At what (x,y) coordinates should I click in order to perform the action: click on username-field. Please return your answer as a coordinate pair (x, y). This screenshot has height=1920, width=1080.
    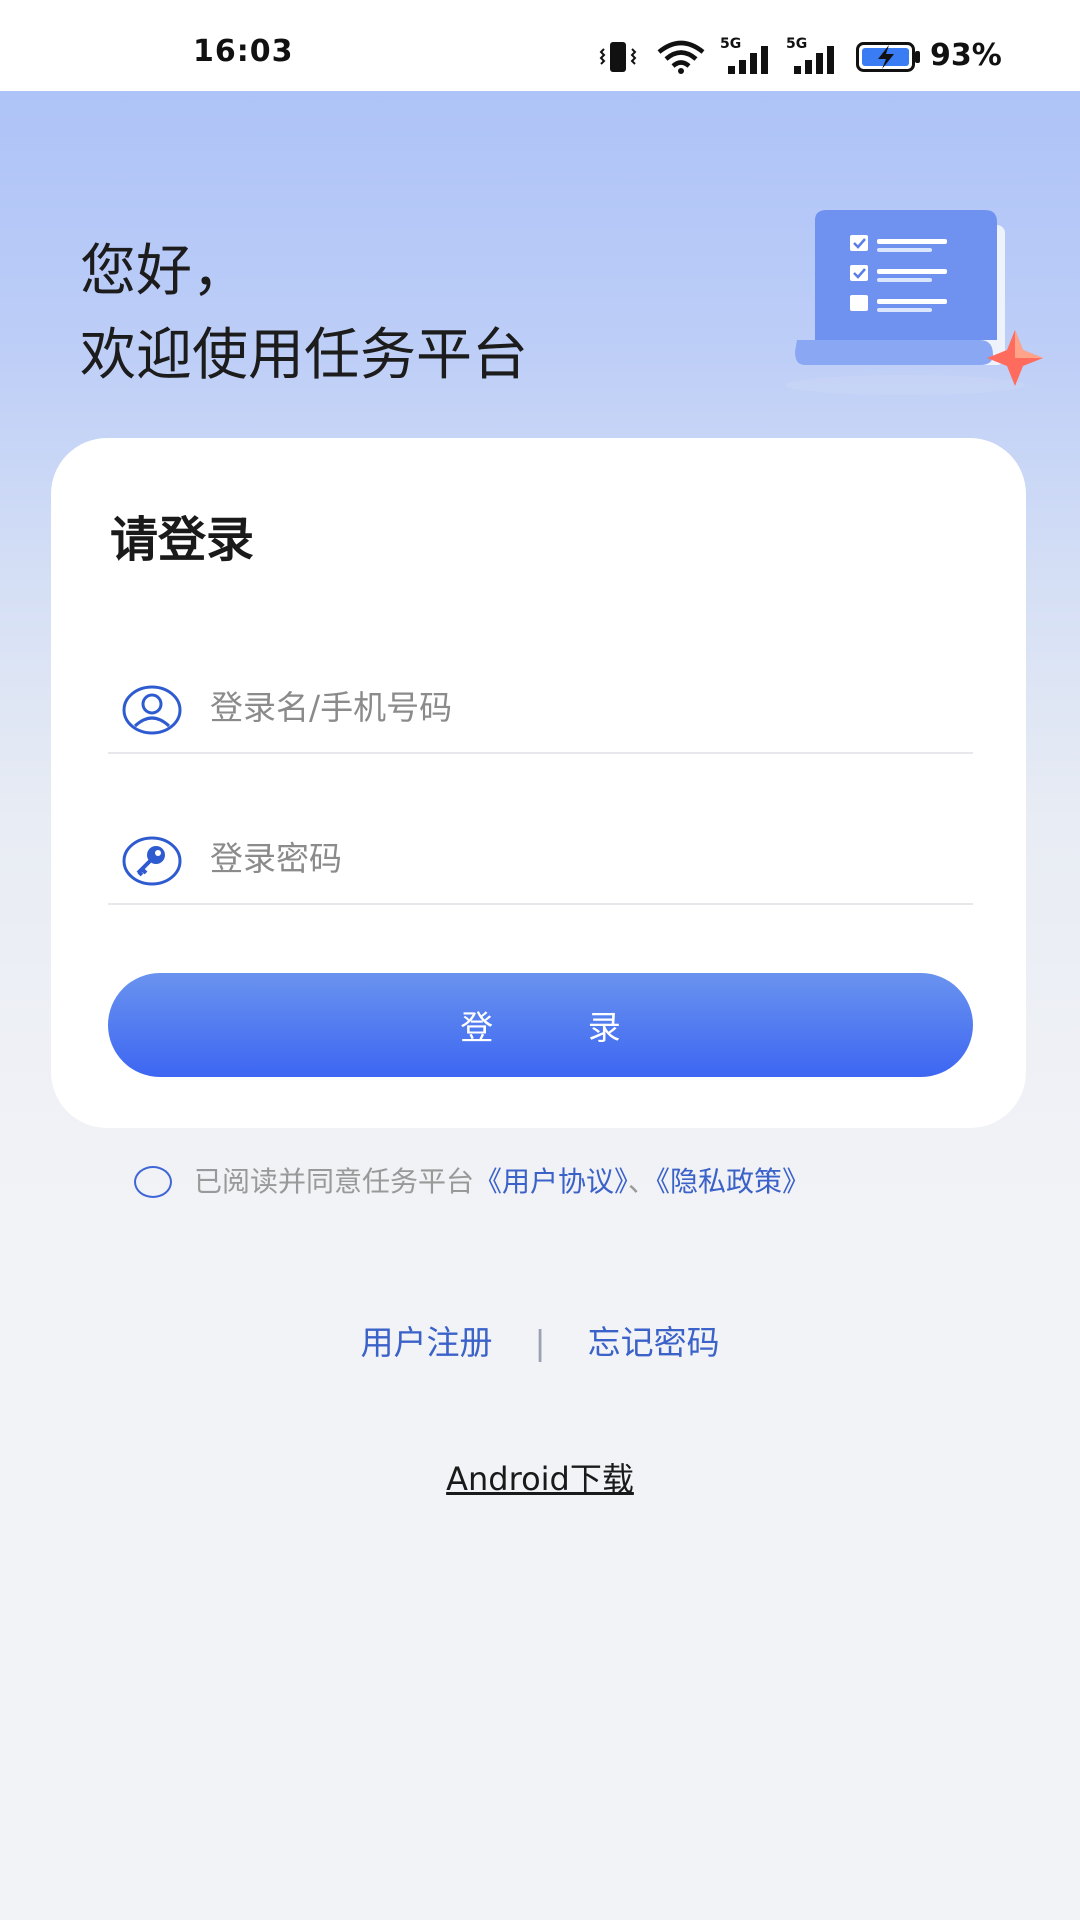
    Looking at the image, I should click on (540, 703).